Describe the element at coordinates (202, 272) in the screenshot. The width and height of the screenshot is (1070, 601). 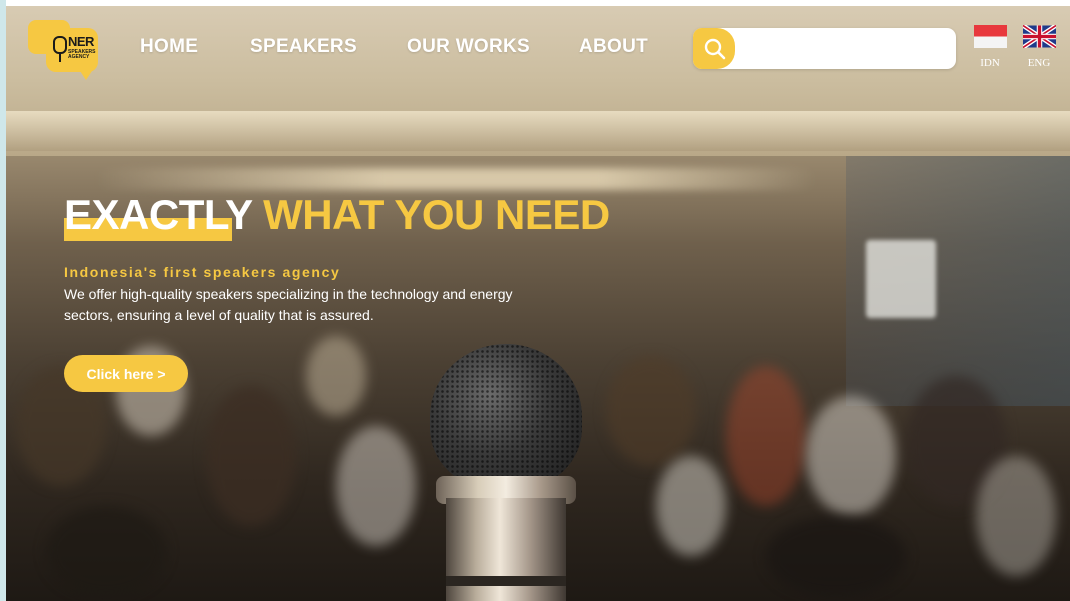
I see `hero-tagline: Indonesia's first speakers agency` at that location.